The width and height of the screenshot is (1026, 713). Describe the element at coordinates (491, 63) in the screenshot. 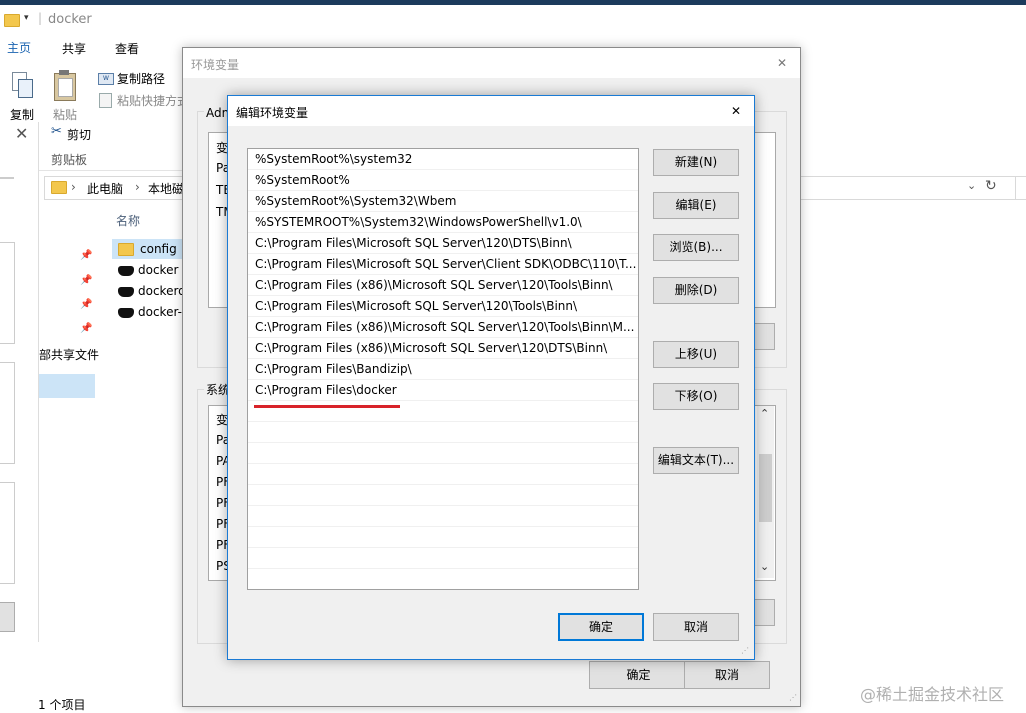

I see `env-dialog-titlebar: 环境变量 ✕` at that location.